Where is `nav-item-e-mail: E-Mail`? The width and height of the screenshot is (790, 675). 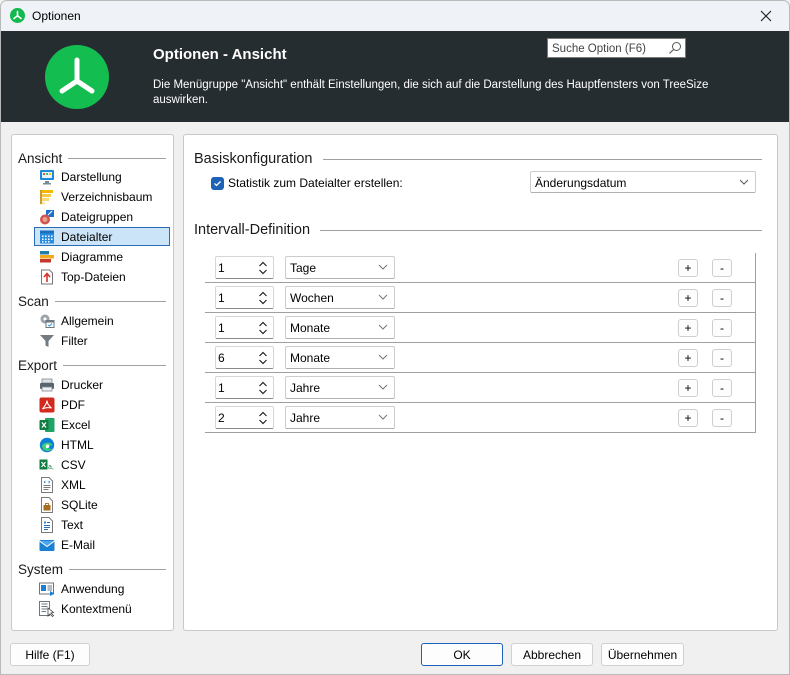
nav-item-e-mail: E-Mail is located at coordinates (102, 544).